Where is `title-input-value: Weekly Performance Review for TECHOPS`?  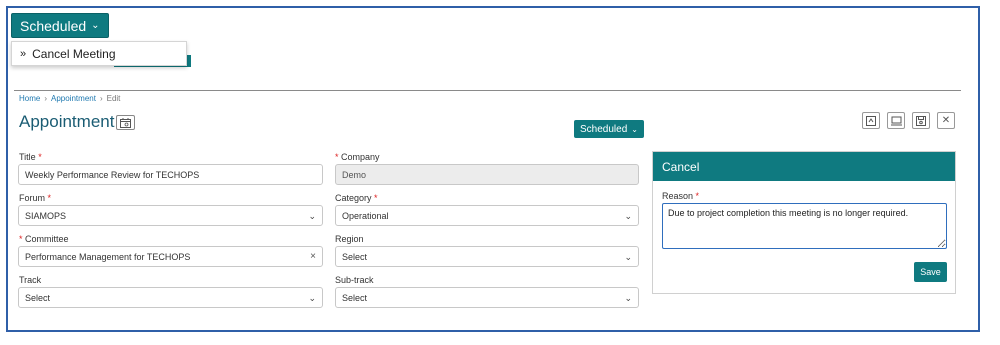 title-input-value: Weekly Performance Review for TECHOPS is located at coordinates (112, 174).